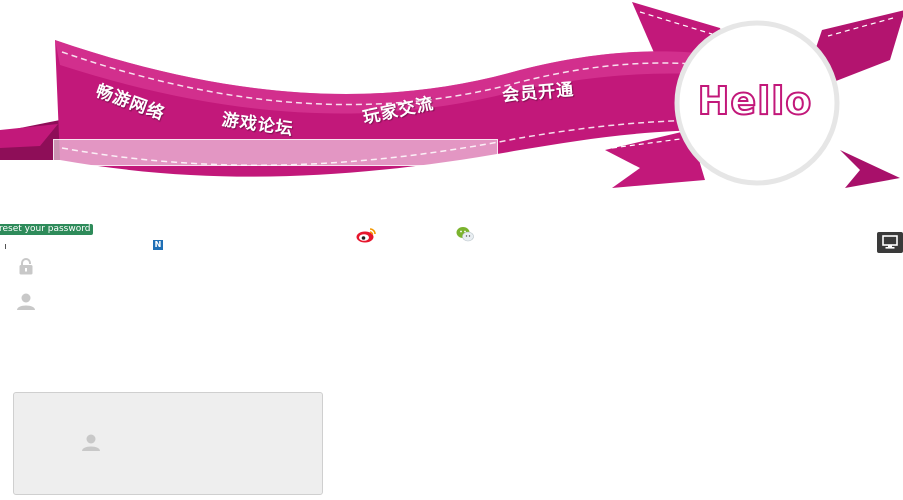 The image size is (903, 500). I want to click on monitor-icon, so click(890, 242).